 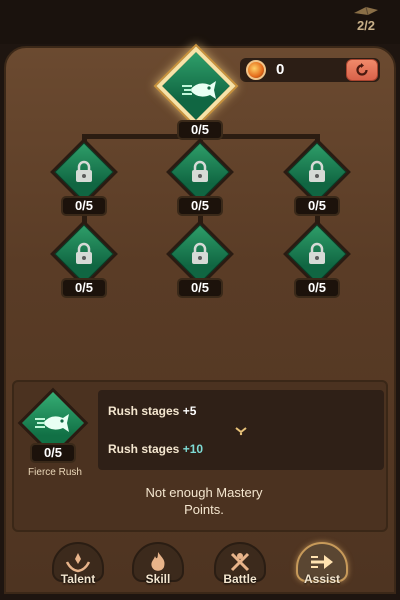 What do you see at coordinates (240, 568) in the screenshot?
I see `tab-battle: Battle` at bounding box center [240, 568].